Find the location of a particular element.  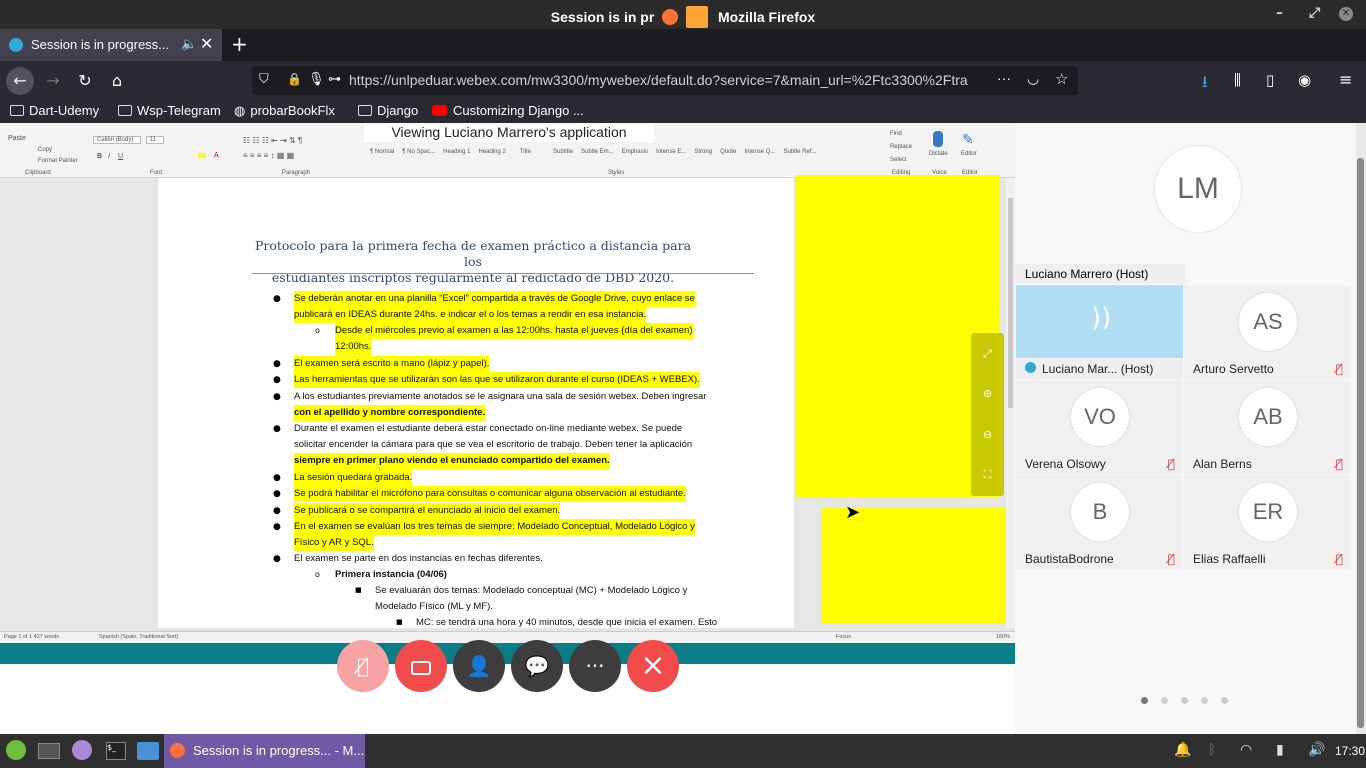

participant-tile: B BautistaBodrone 🎙̸ is located at coordinates (1099, 522).